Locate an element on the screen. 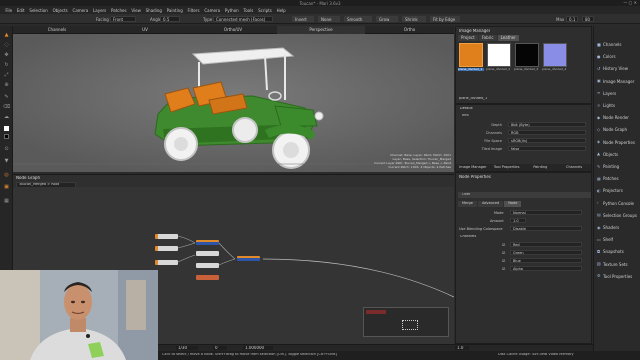 The width and height of the screenshot is (640, 360). menu-item: View is located at coordinates (136, 10).